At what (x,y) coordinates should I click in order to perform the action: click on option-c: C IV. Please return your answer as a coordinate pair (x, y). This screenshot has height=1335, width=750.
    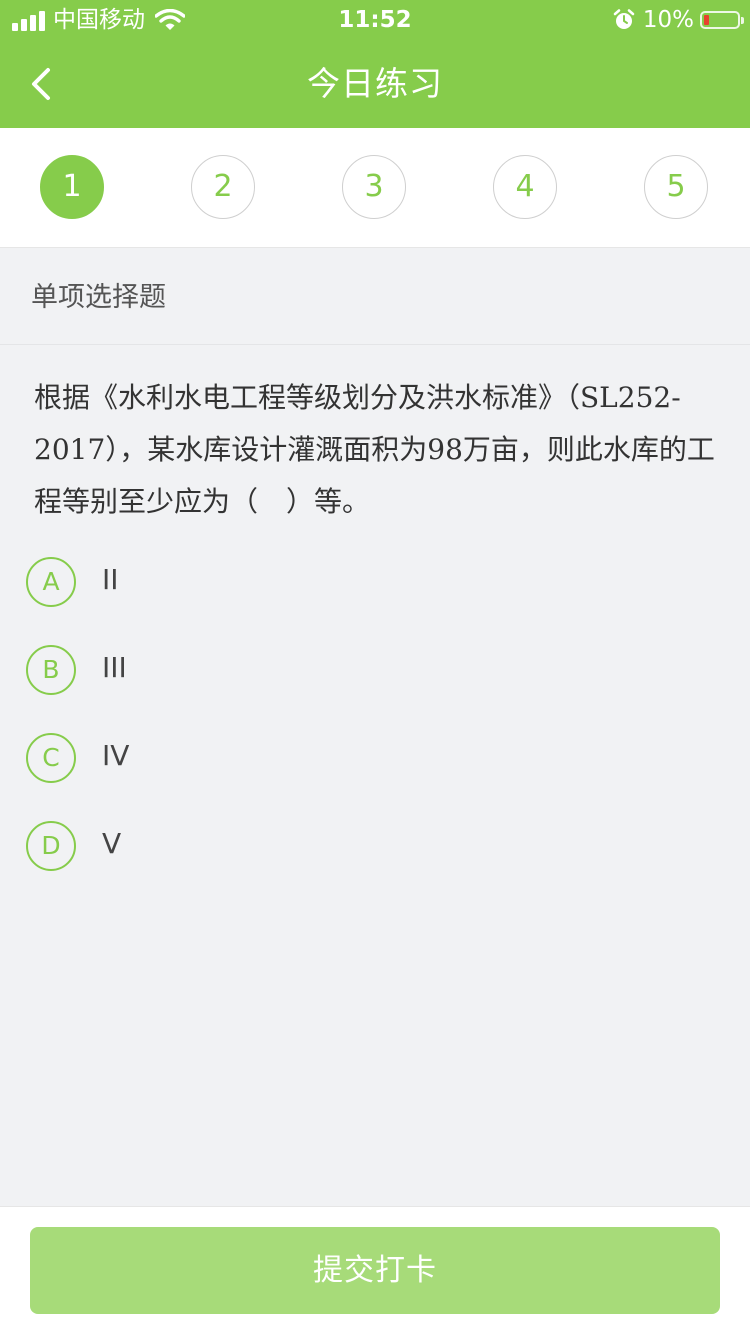
    Looking at the image, I should click on (326, 759).